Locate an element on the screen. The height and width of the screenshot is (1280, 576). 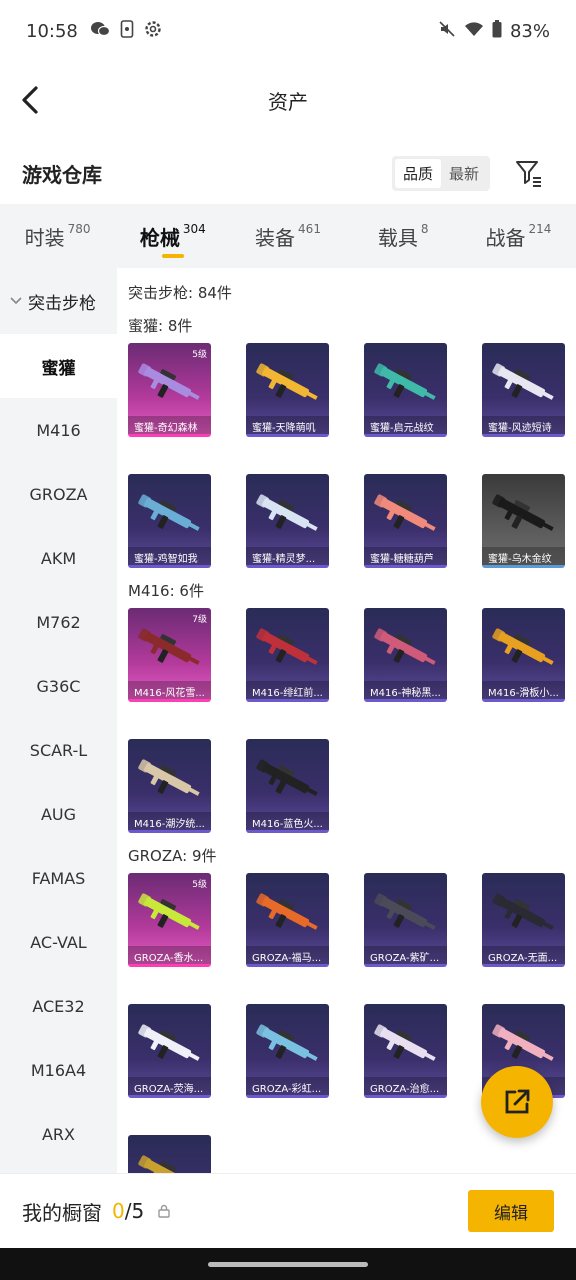
home-indicator is located at coordinates (288, 1264).